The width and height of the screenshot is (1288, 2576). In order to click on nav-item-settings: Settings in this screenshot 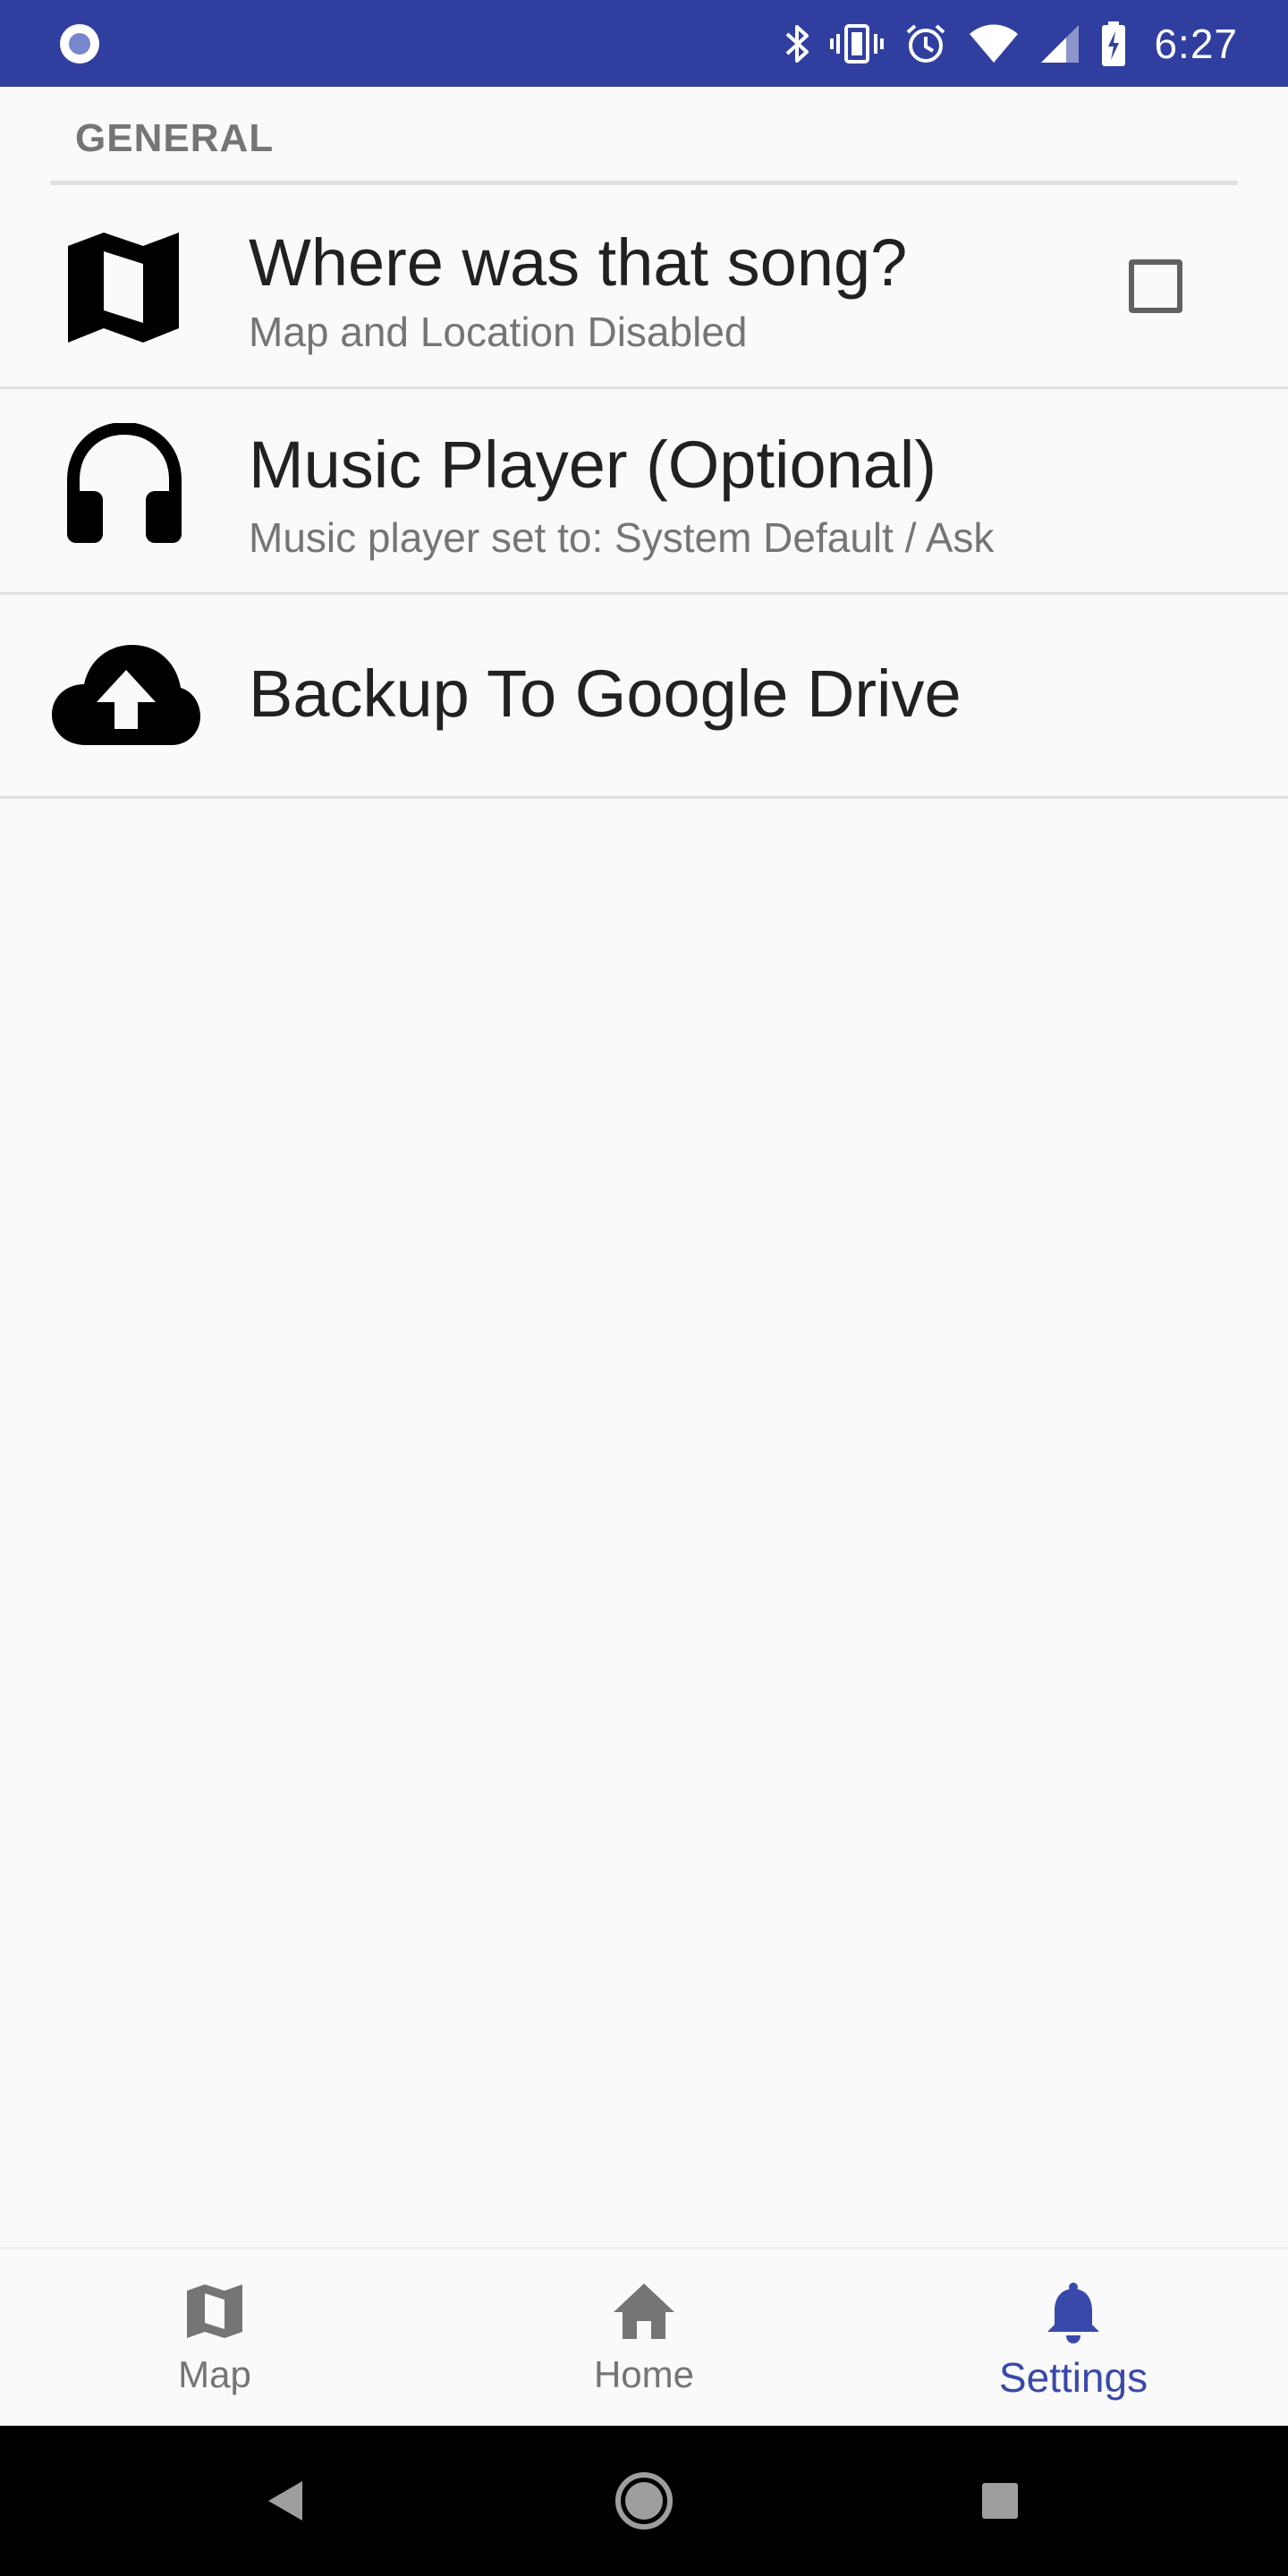, I will do `click(1073, 2339)`.